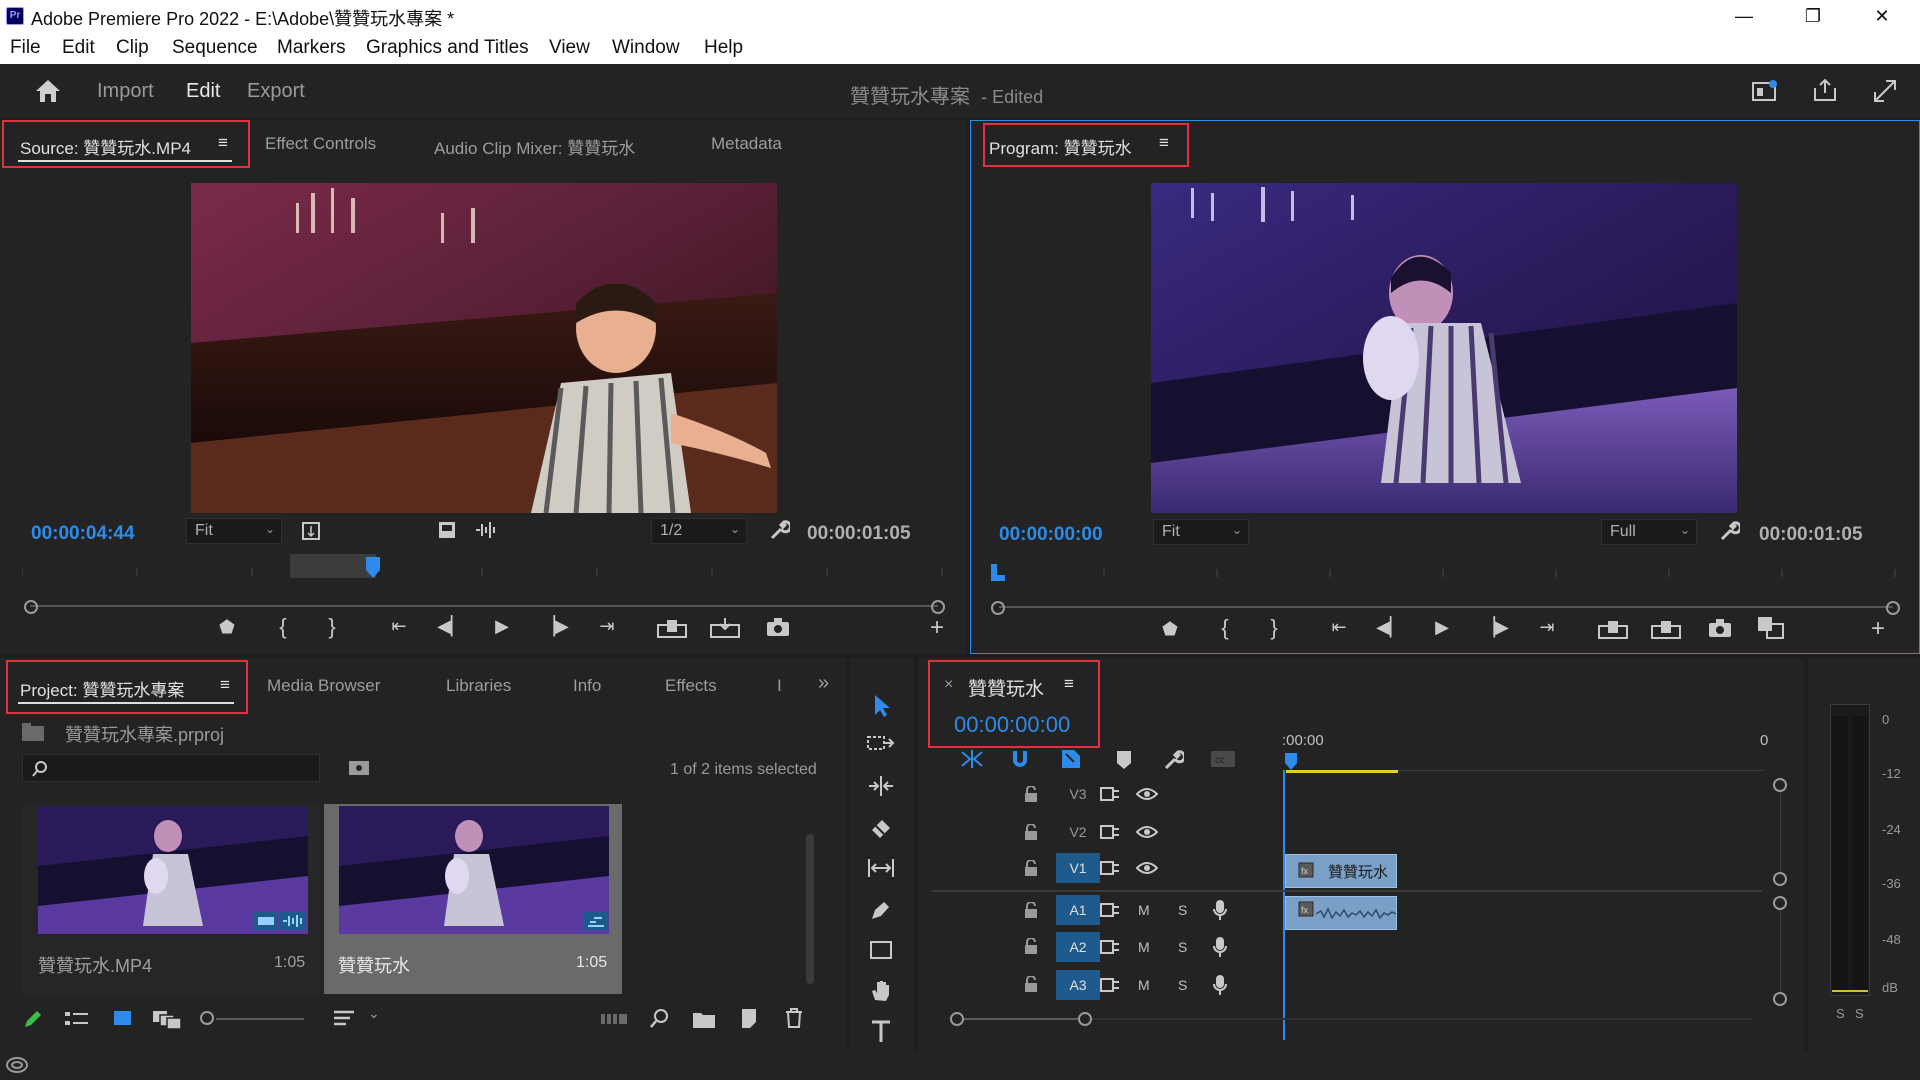 The height and width of the screenshot is (1080, 1920). Describe the element at coordinates (473, 899) in the screenshot. I see `project-item-sequence: 贊贊玩水 1:05` at that location.